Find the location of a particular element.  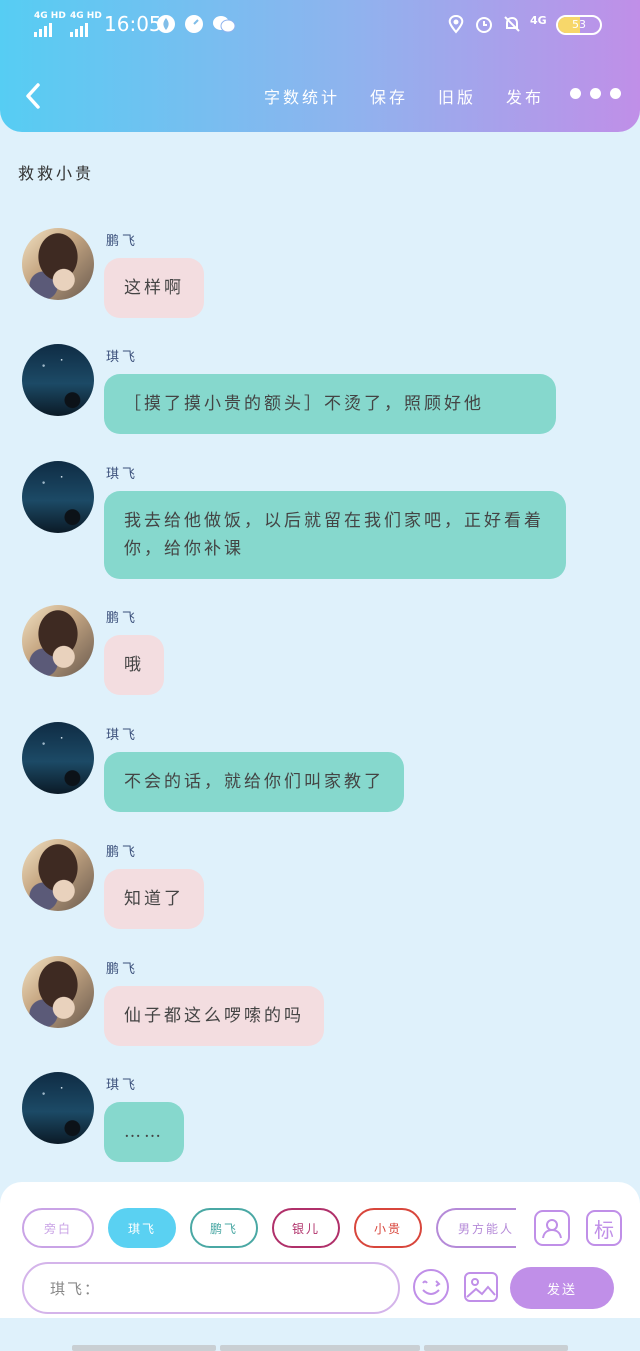

role-chip-yiner: 银儿 is located at coordinates (306, 1228).